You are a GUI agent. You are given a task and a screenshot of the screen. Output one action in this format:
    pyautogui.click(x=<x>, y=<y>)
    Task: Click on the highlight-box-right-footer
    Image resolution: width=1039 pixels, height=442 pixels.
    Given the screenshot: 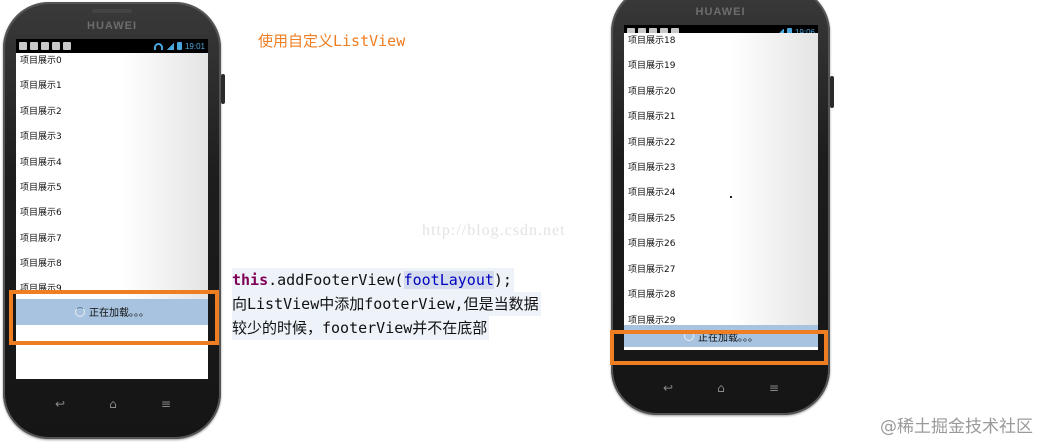 What is the action you would take?
    pyautogui.click(x=719, y=347)
    